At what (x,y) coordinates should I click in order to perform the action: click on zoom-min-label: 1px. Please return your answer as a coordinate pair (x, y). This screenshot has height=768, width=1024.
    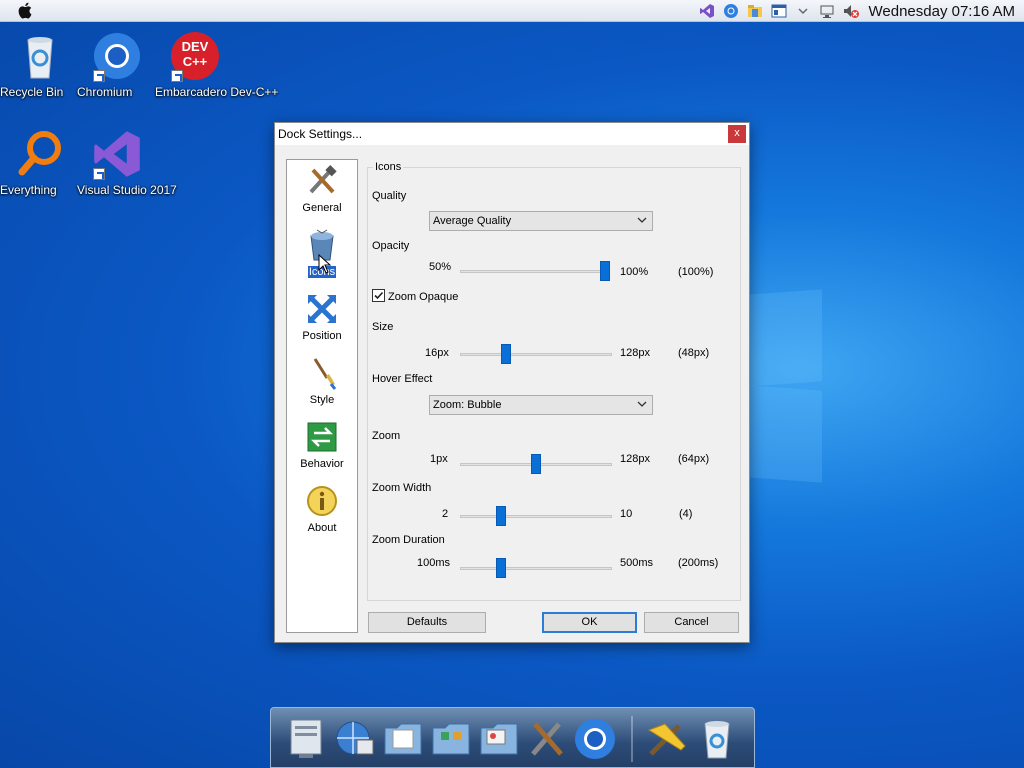
    Looking at the image, I should click on (439, 459).